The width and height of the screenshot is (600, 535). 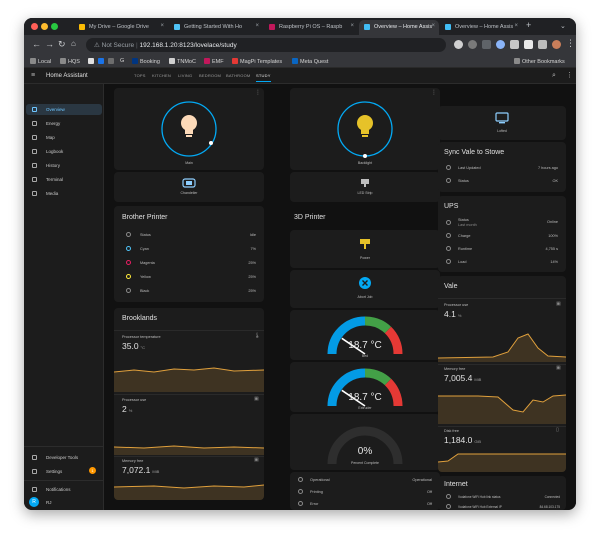 What do you see at coordinates (365, 335) in the screenshot?
I see `bed-temp-gauge-card: 18.7 °C Bed` at bounding box center [365, 335].